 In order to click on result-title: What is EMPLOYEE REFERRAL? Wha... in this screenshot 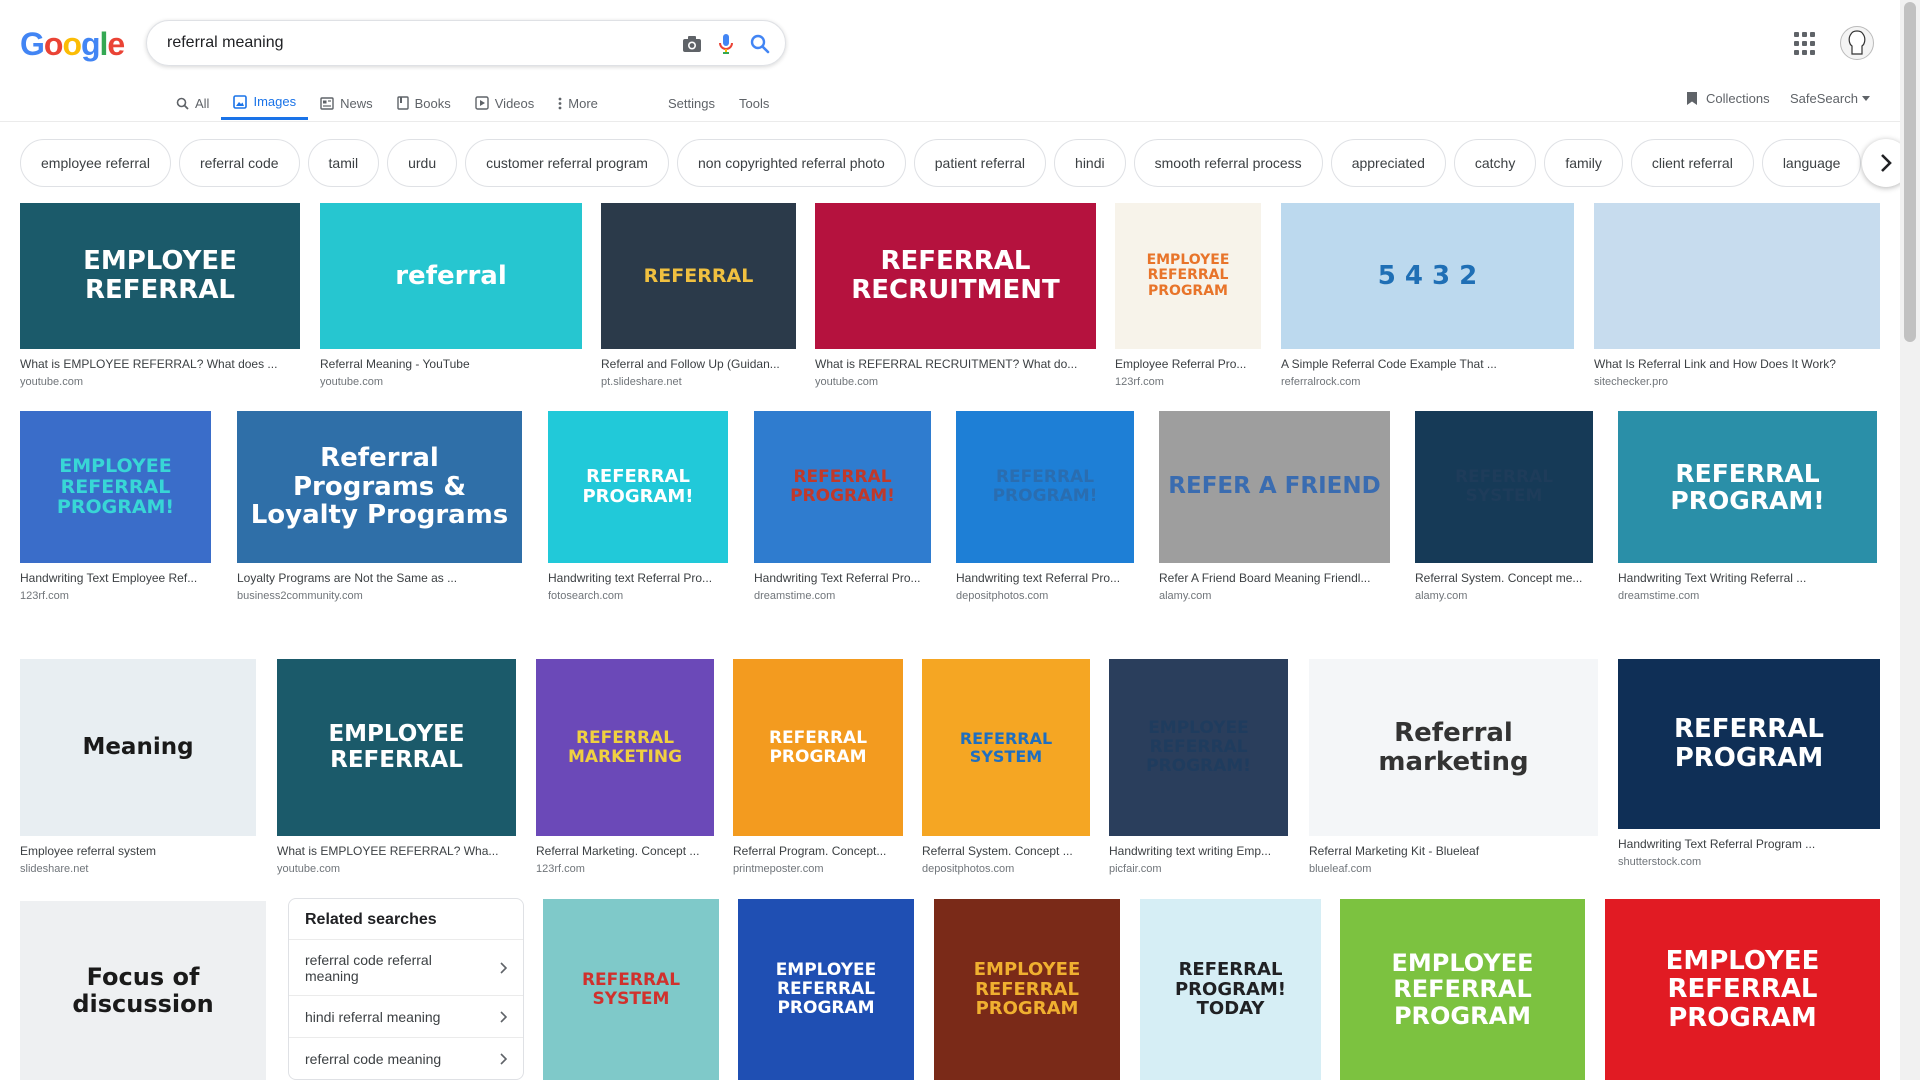, I will do `click(396, 851)`.